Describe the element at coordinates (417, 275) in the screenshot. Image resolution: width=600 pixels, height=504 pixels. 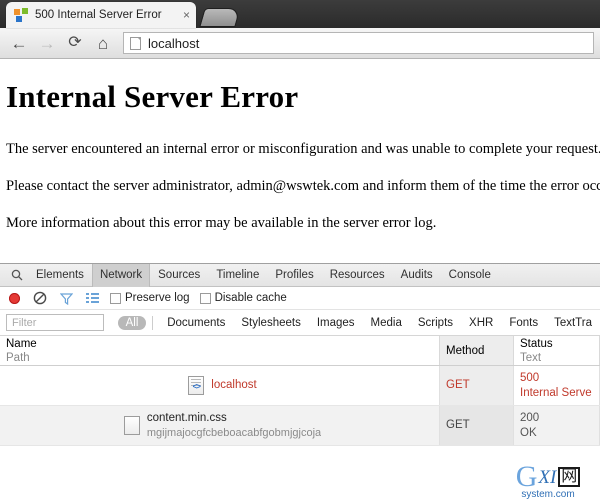
I see `tab-audits: Audits` at that location.